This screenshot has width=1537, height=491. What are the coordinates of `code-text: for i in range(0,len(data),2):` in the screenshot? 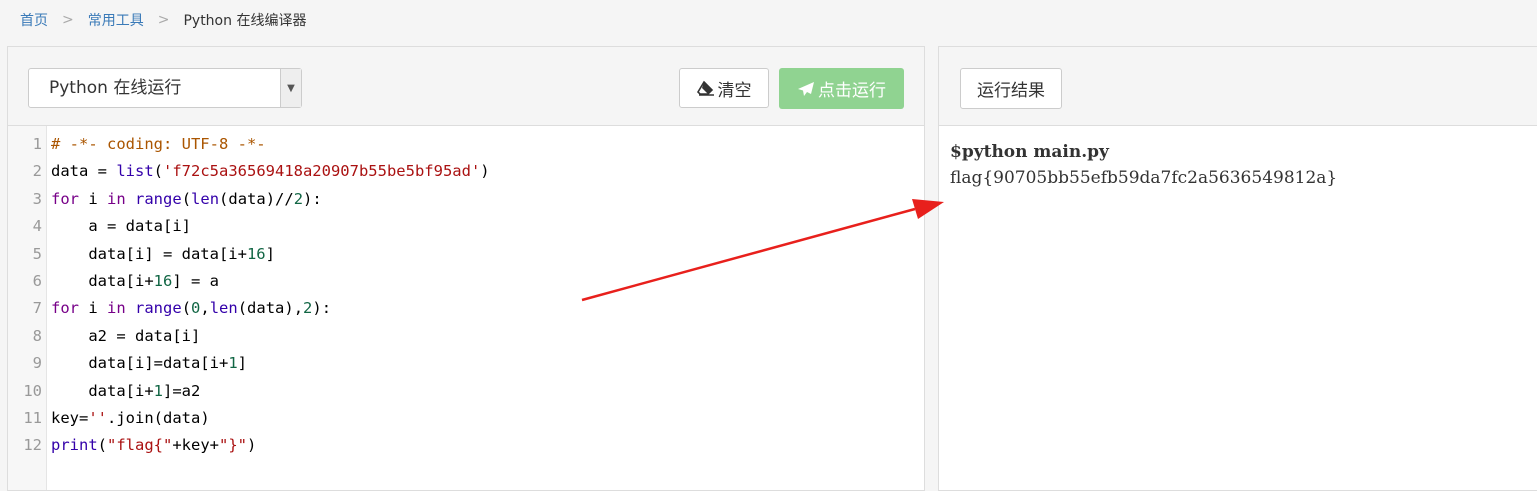 It's located at (191, 308).